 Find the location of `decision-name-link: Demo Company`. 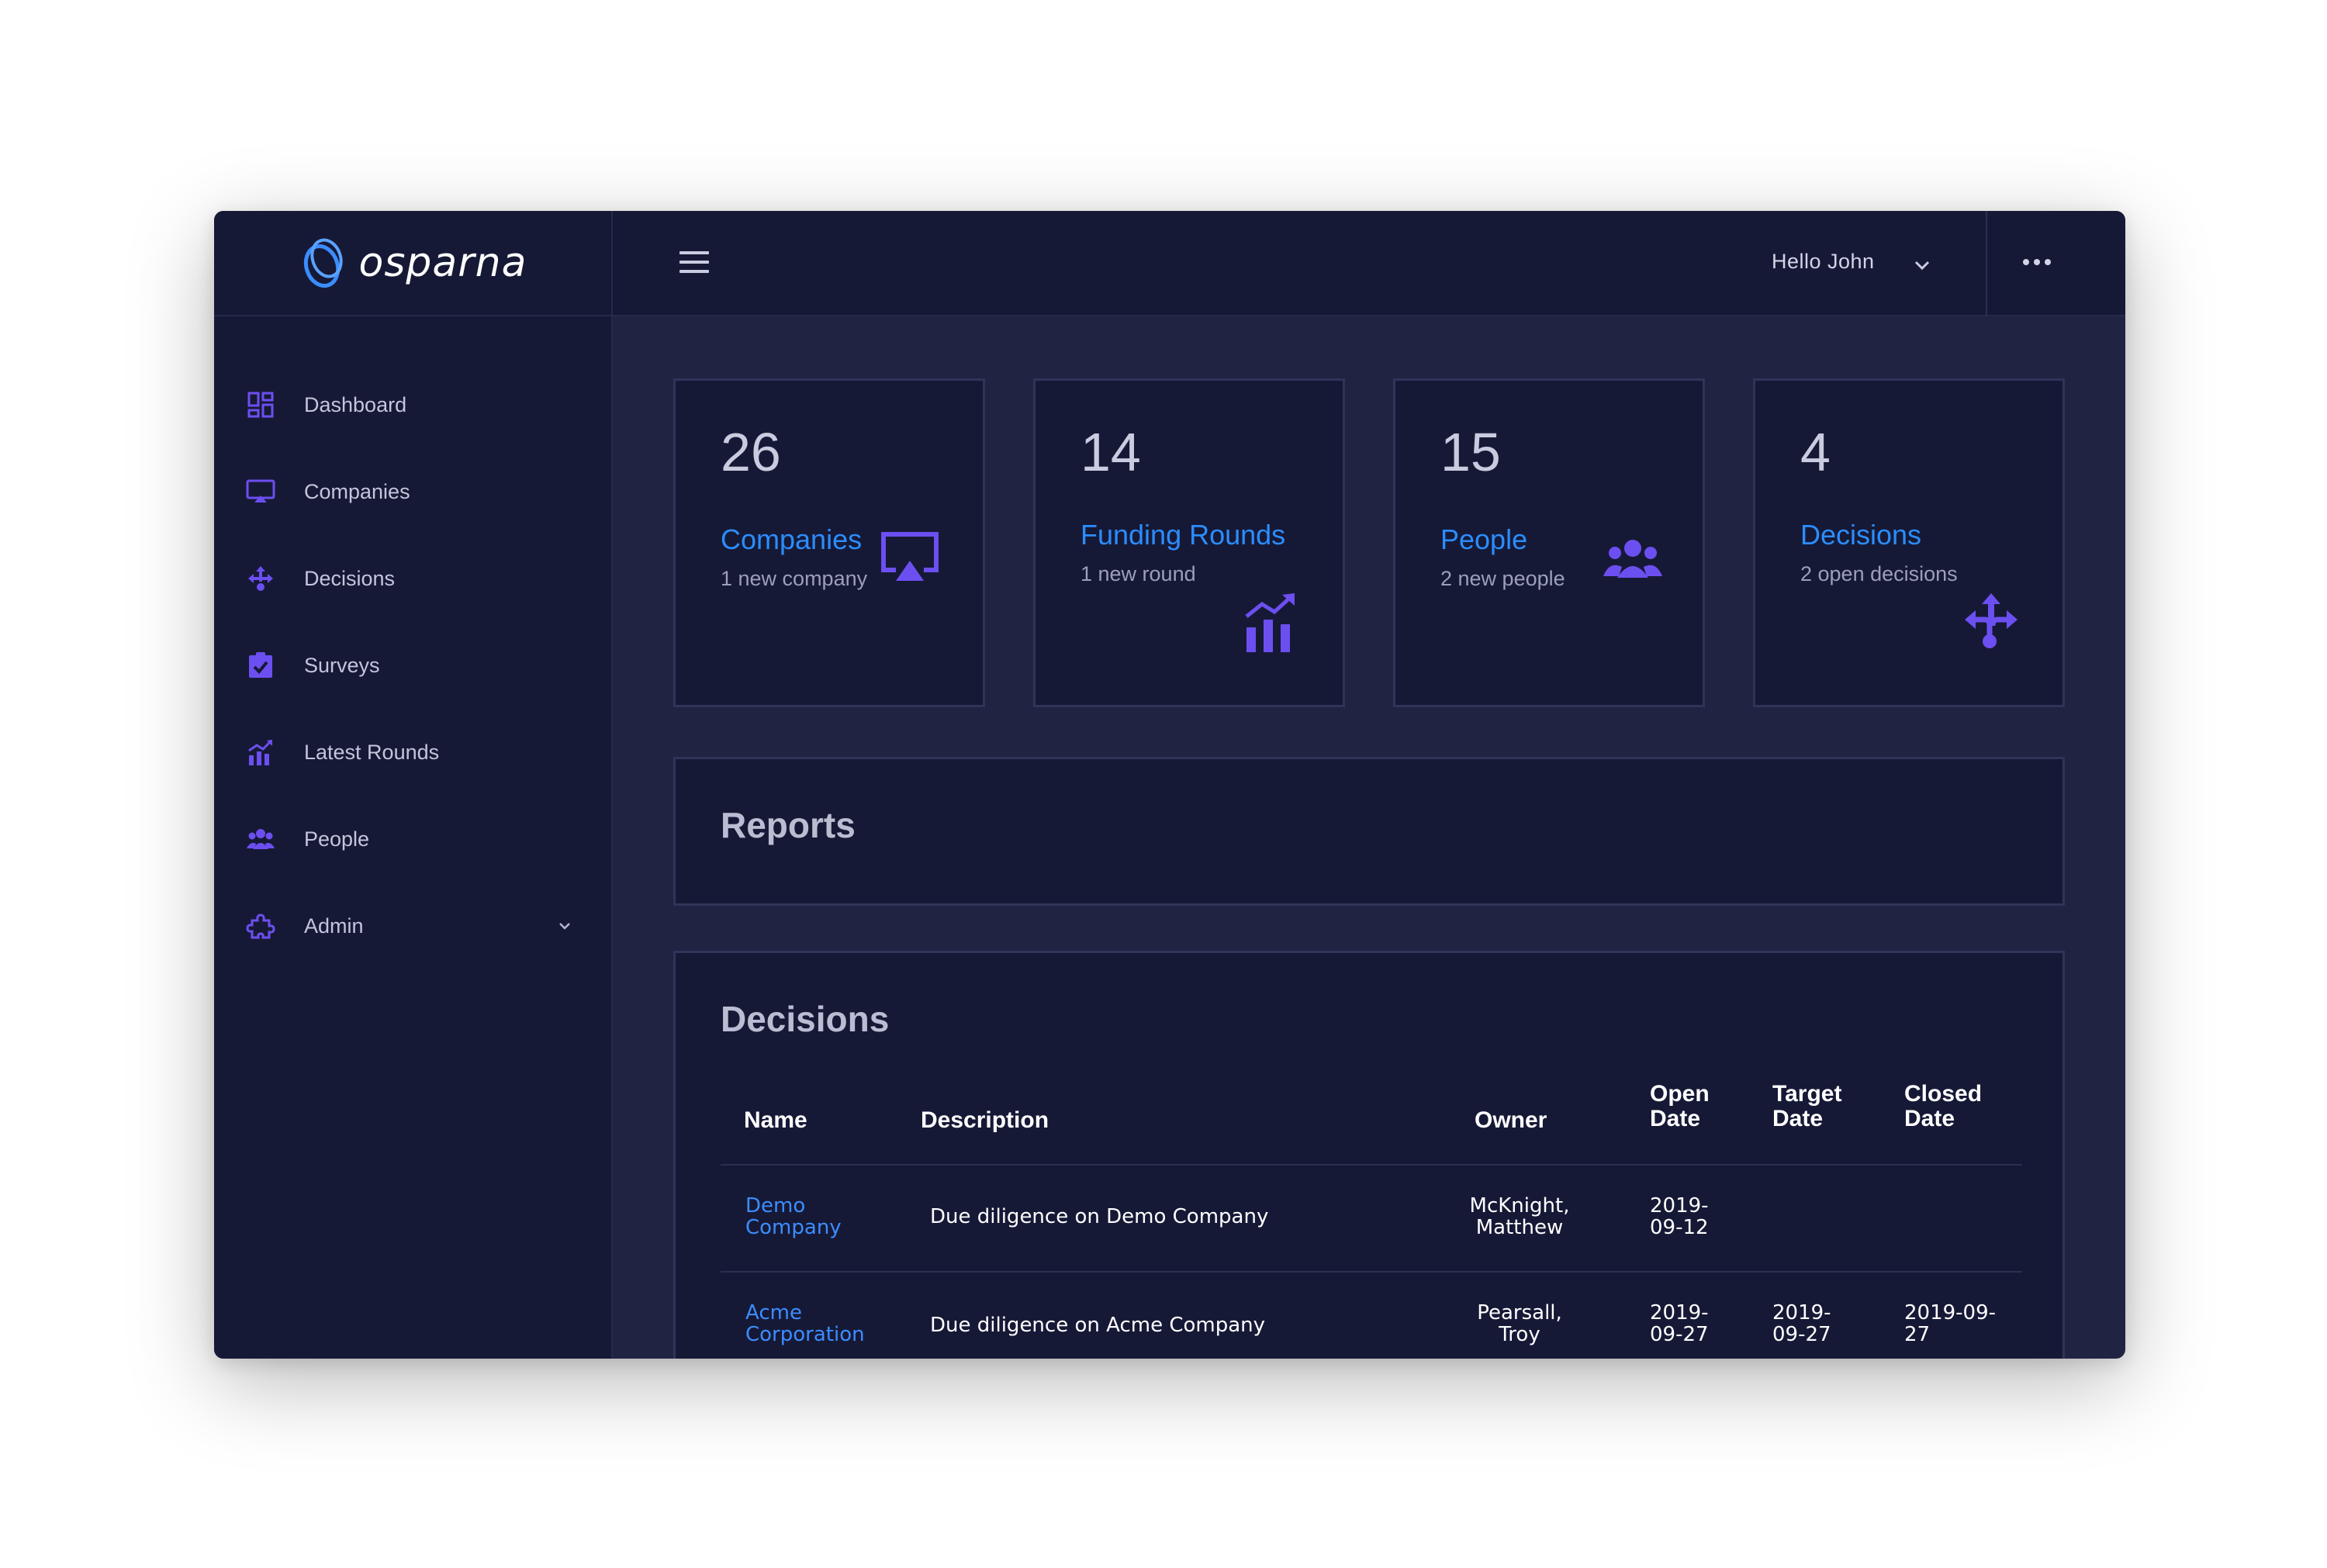

decision-name-link: Demo Company is located at coordinates (793, 1216).